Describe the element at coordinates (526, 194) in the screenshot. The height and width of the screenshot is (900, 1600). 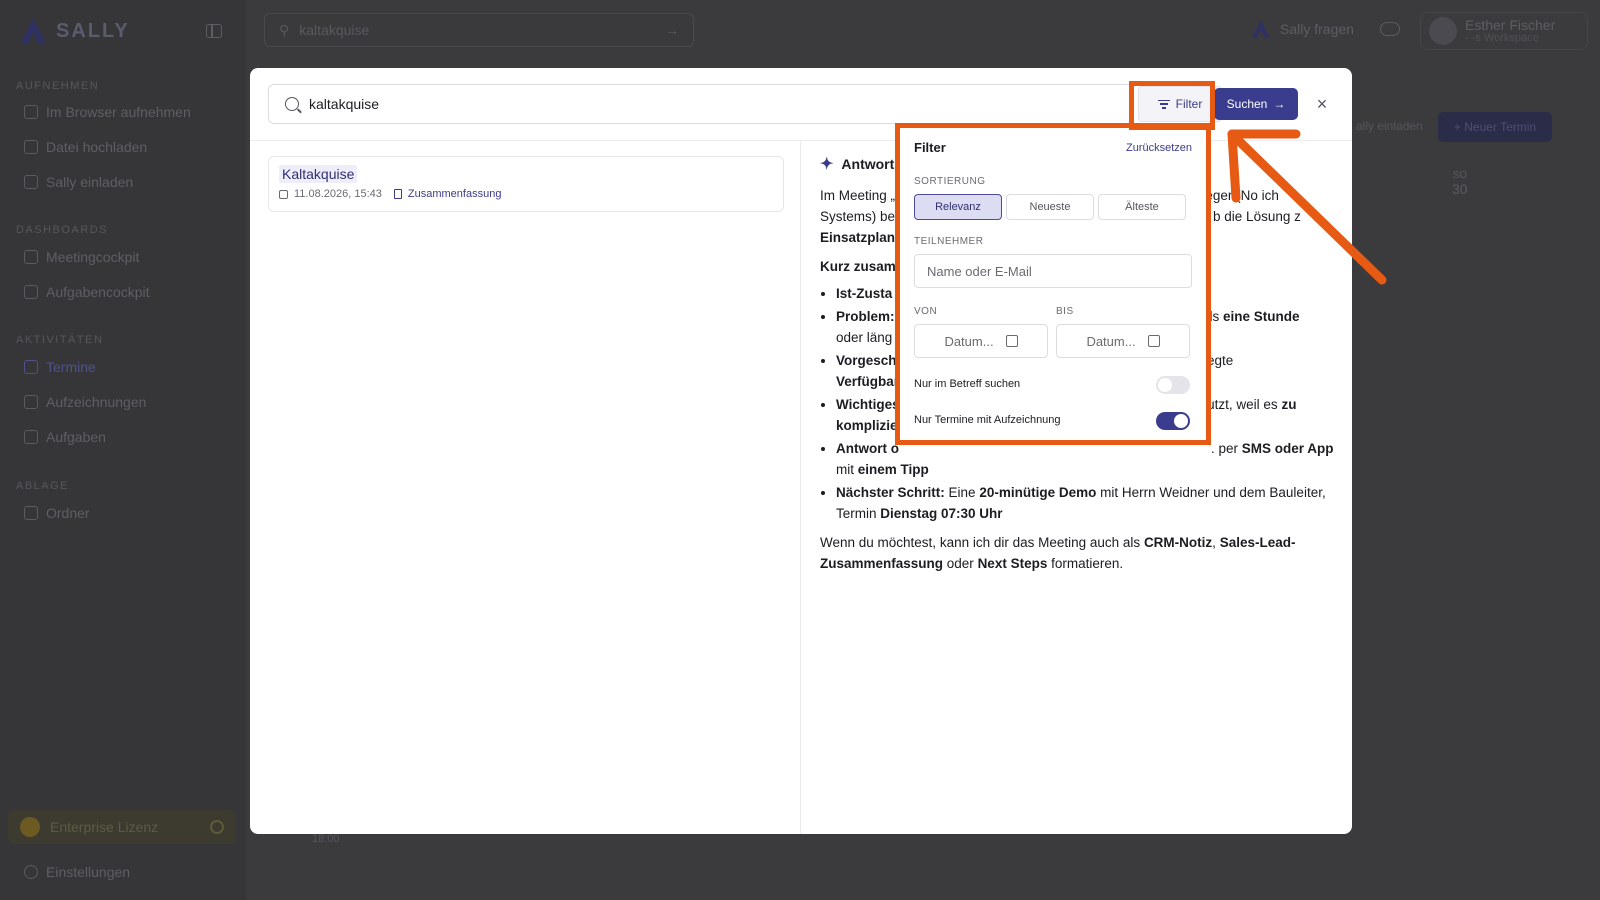
I see `result-meta: 11.08.2026, 15:43 Zusammenfassung` at that location.